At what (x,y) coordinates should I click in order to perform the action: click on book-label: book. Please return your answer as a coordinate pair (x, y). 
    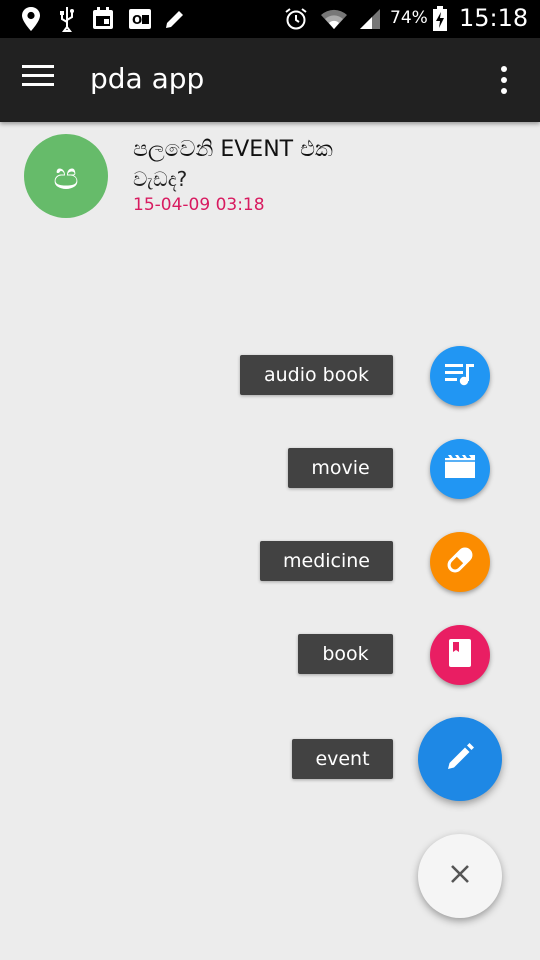
    Looking at the image, I should click on (345, 654).